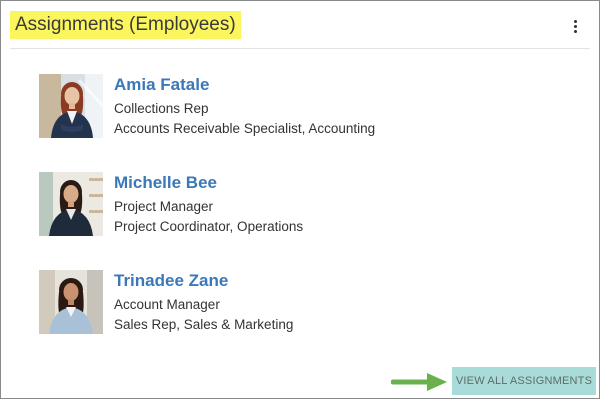  What do you see at coordinates (300, 48) in the screenshot?
I see `header-divider` at bounding box center [300, 48].